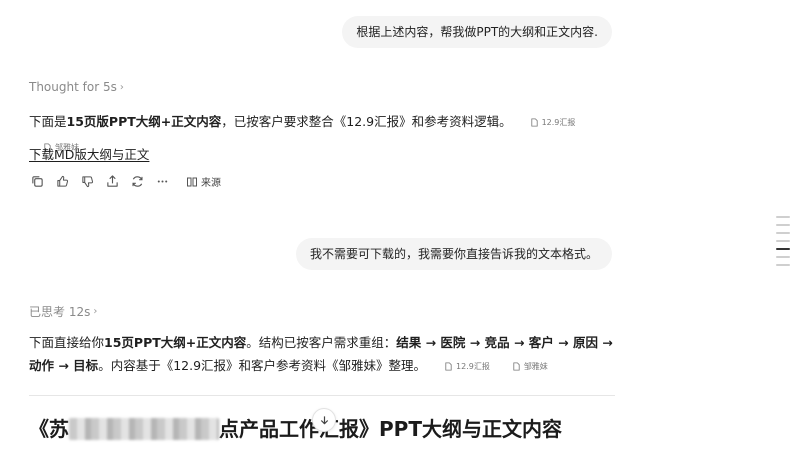 Image resolution: width=800 pixels, height=449 pixels. Describe the element at coordinates (67, 342) in the screenshot. I see `reply-text: 下面直接给你` at that location.